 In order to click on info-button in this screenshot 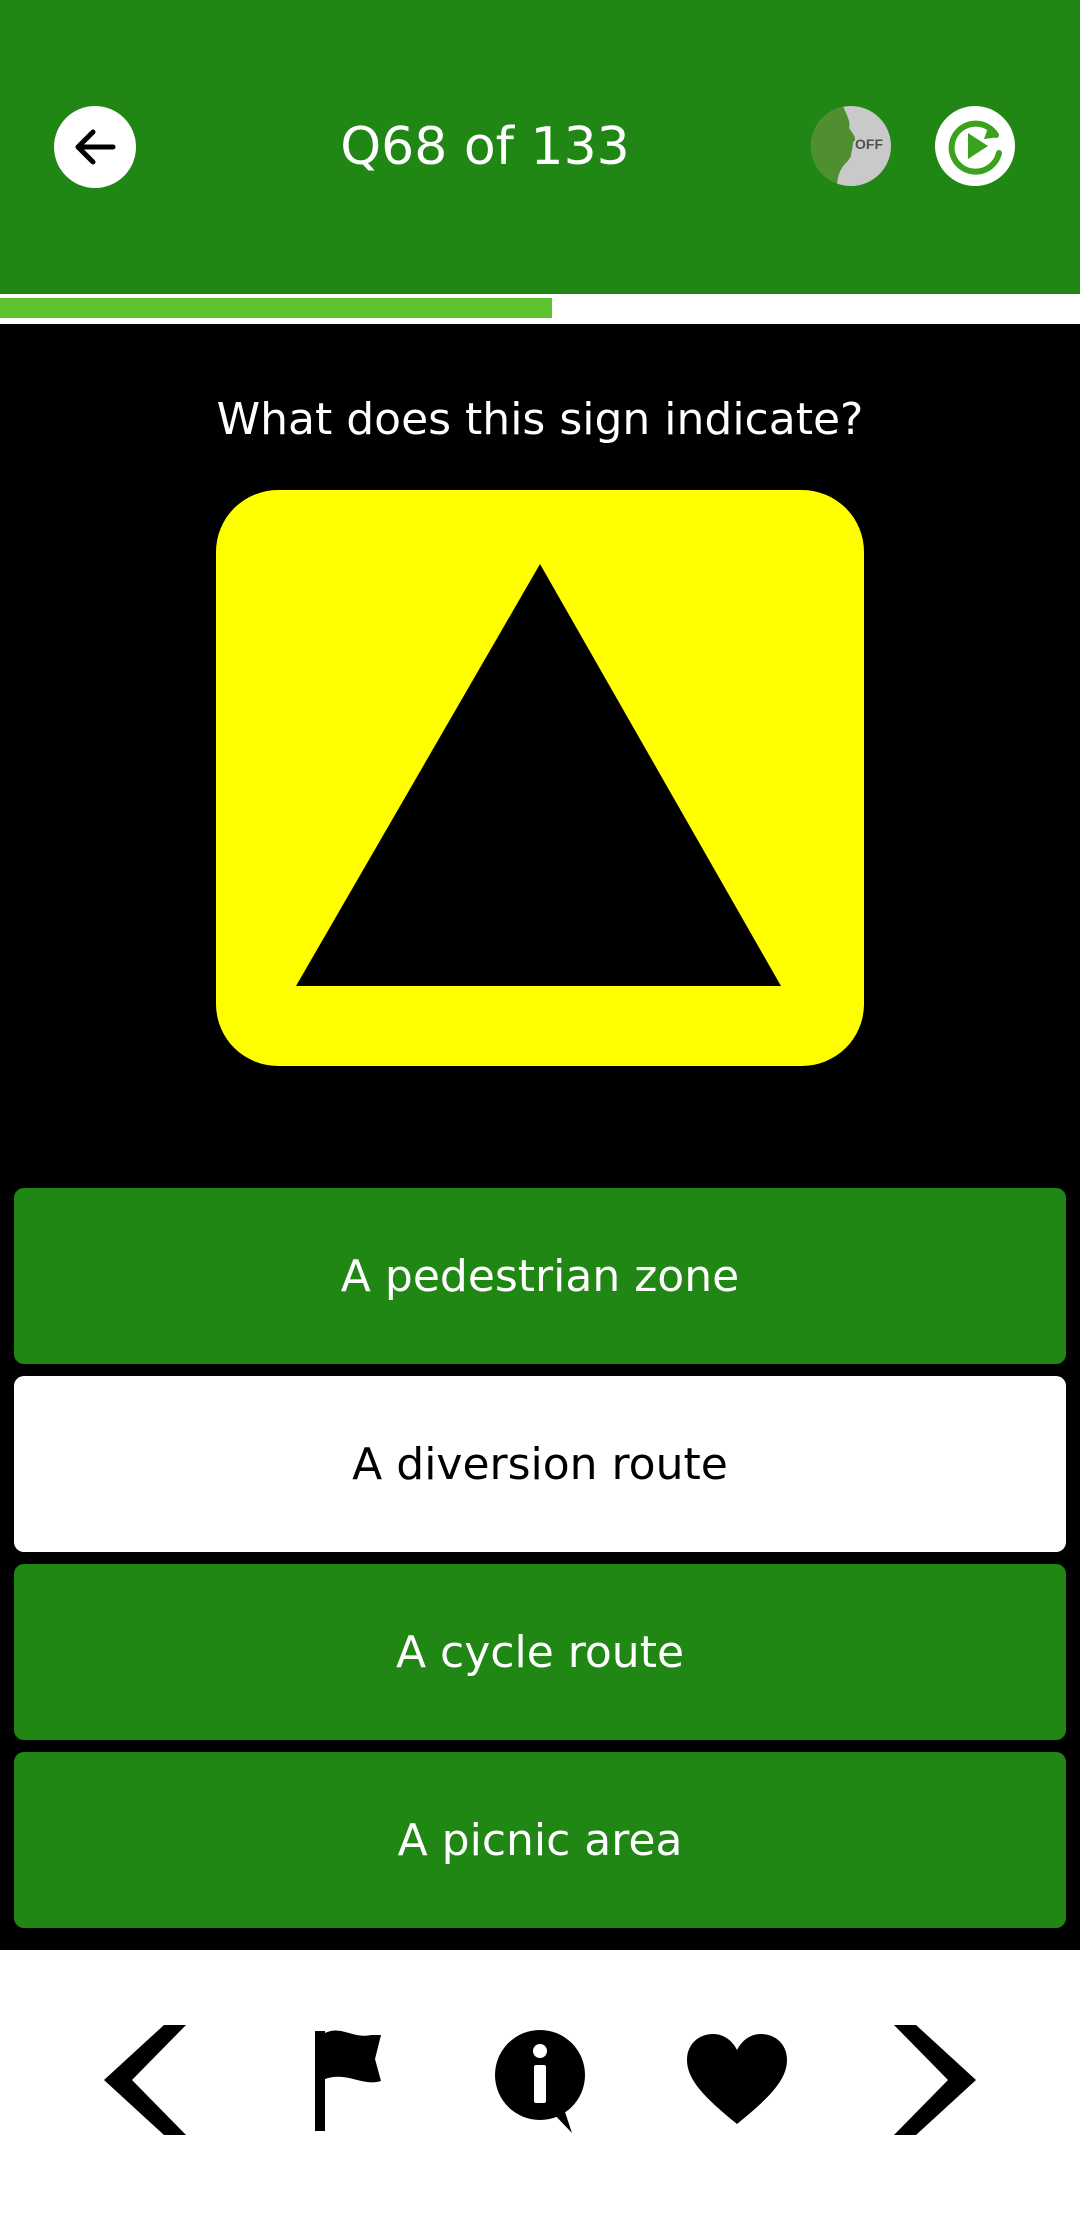, I will do `click(540, 2080)`.